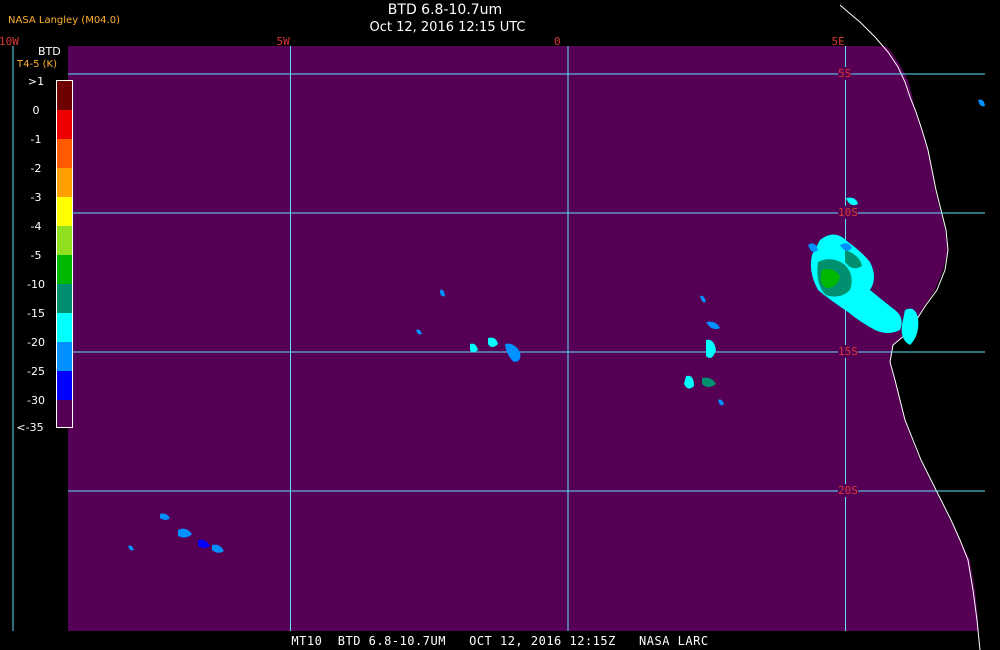 This screenshot has width=1000, height=650. I want to click on legend-title: BTD, so click(49, 51).